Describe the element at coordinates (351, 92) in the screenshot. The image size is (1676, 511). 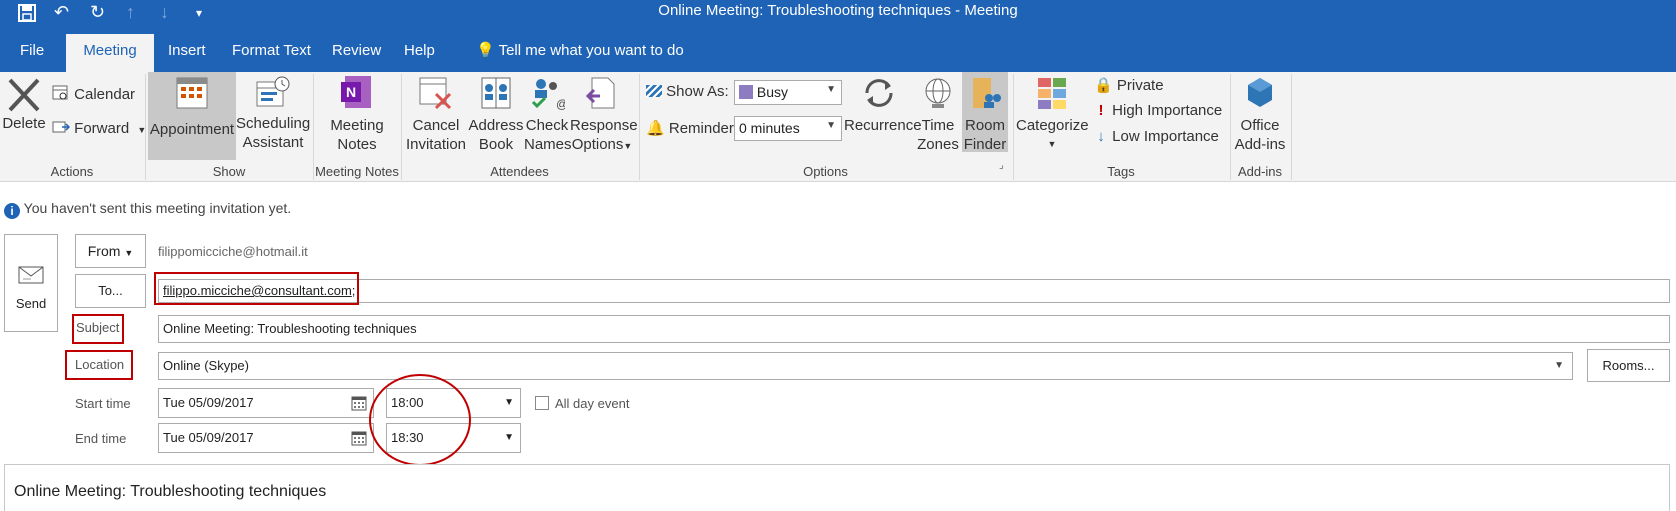
I see `svg-text: N` at that location.